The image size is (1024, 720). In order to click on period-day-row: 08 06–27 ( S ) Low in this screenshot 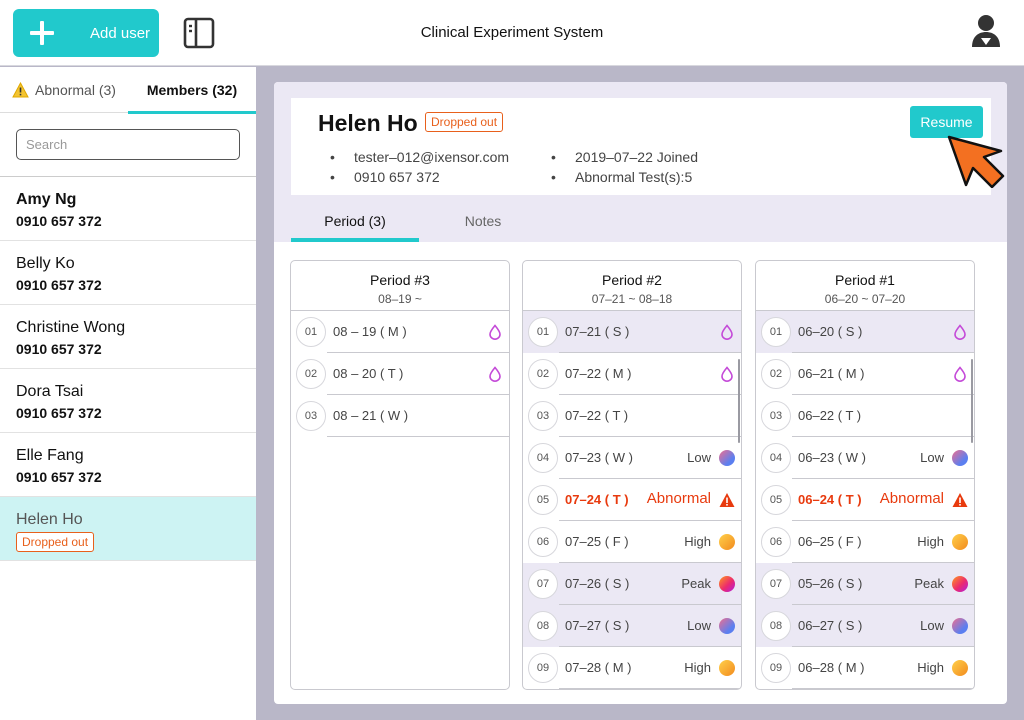, I will do `click(865, 626)`.